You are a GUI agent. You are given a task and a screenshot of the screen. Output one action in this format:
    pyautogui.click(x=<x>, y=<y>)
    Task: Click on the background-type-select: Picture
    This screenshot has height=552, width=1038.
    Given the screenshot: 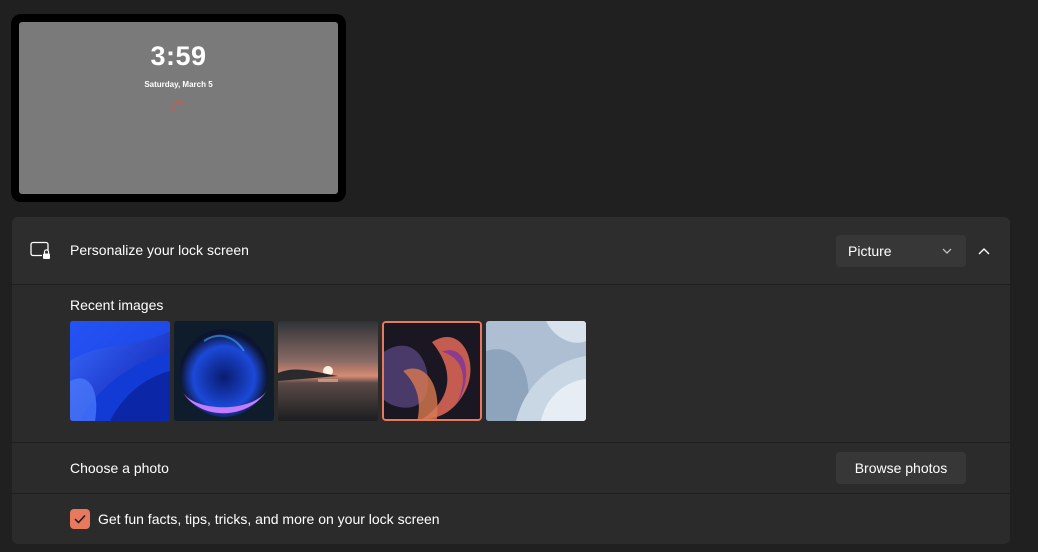 What is the action you would take?
    pyautogui.click(x=901, y=251)
    